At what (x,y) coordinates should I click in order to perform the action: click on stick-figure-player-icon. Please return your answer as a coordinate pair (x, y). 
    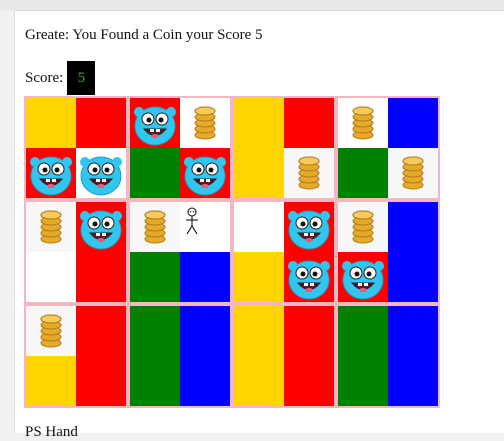
    Looking at the image, I should click on (192, 221).